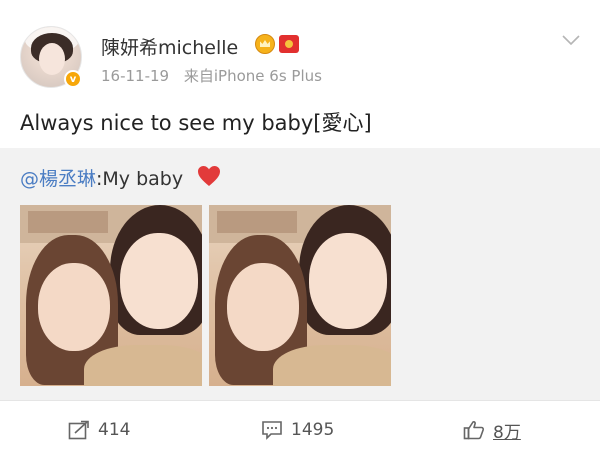  What do you see at coordinates (58, 179) in the screenshot?
I see `mention-link: @楊丞琳` at bounding box center [58, 179].